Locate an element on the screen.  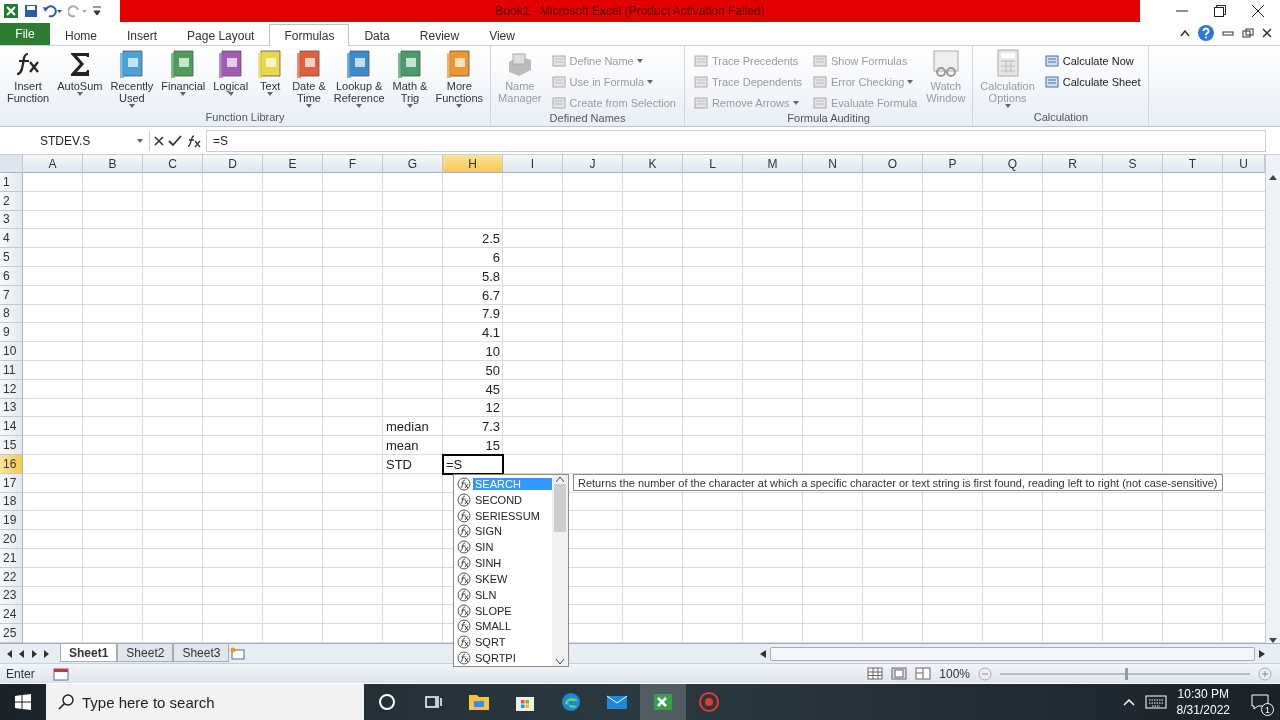
ribbon-command: Calculate Sheet is located at coordinates (1092, 82).